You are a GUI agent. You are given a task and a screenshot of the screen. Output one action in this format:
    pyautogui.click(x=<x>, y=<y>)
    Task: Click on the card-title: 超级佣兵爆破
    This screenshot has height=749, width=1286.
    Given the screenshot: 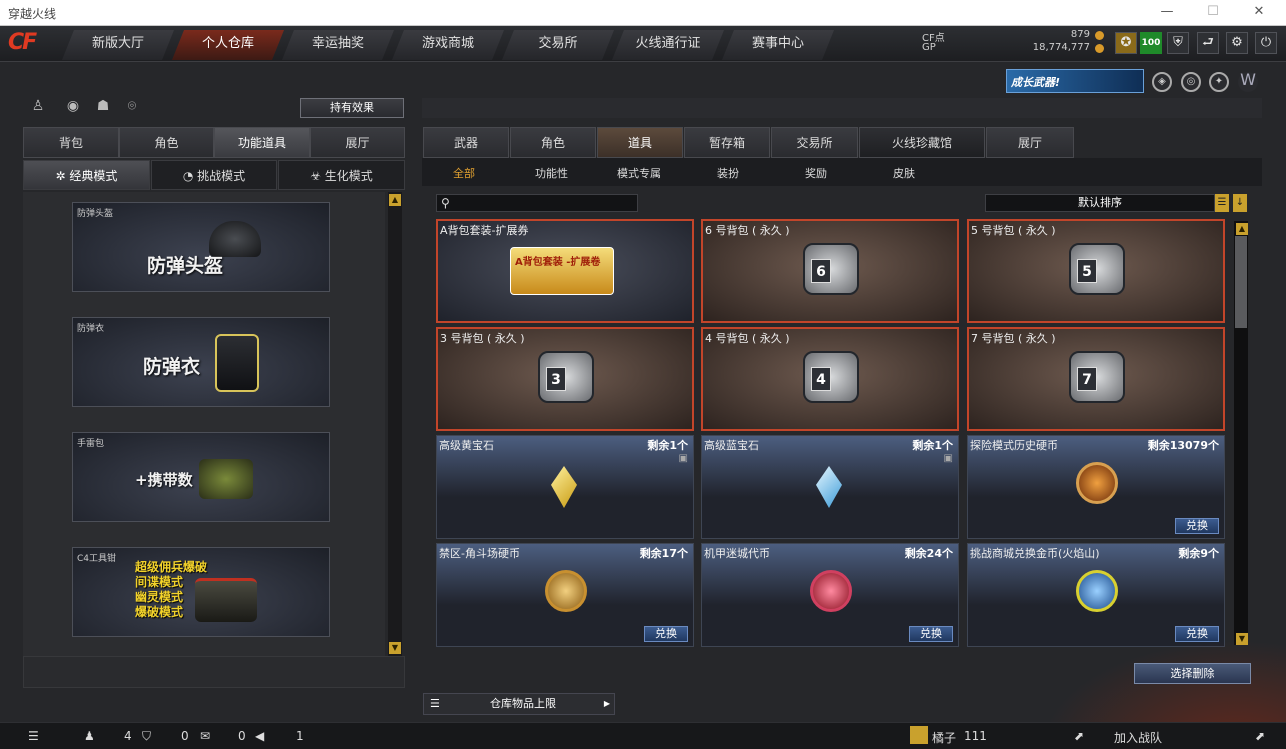 What is the action you would take?
    pyautogui.click(x=171, y=567)
    